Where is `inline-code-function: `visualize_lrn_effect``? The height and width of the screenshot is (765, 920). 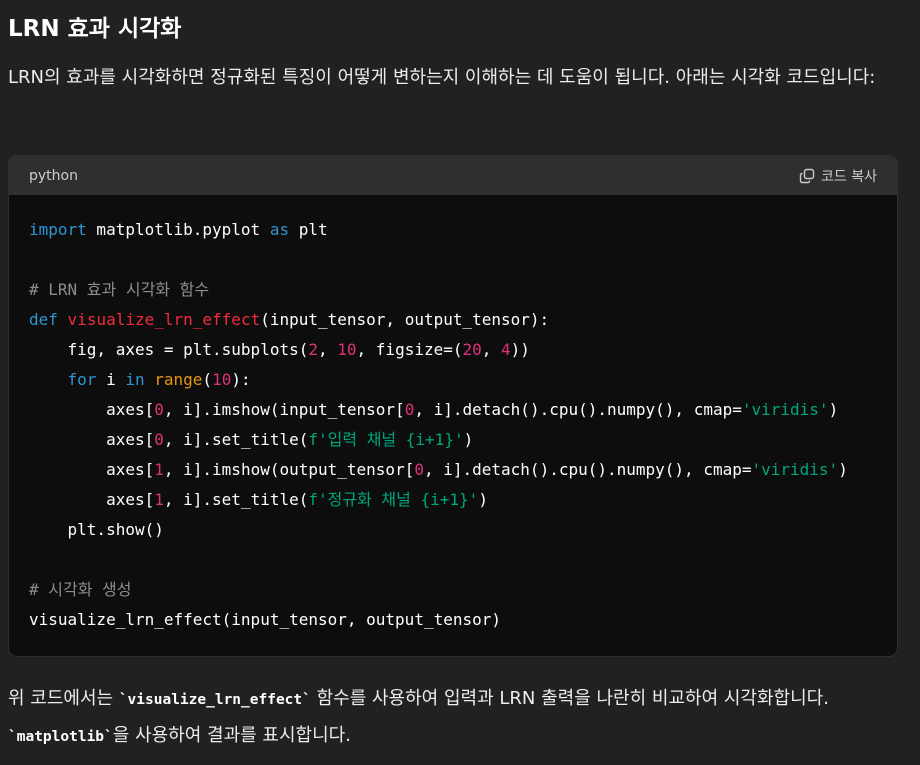
inline-code-function: `visualize_lrn_effect` is located at coordinates (214, 700).